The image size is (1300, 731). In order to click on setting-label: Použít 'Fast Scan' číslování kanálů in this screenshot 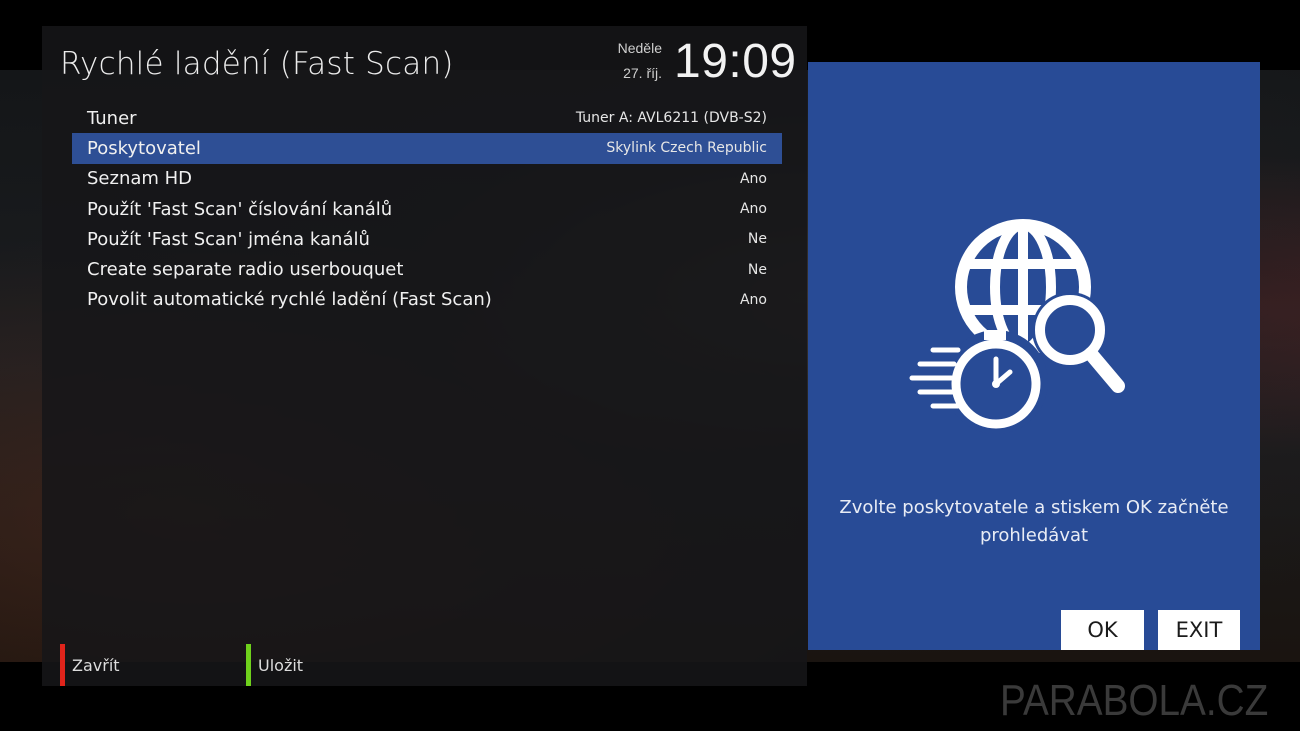, I will do `click(240, 209)`.